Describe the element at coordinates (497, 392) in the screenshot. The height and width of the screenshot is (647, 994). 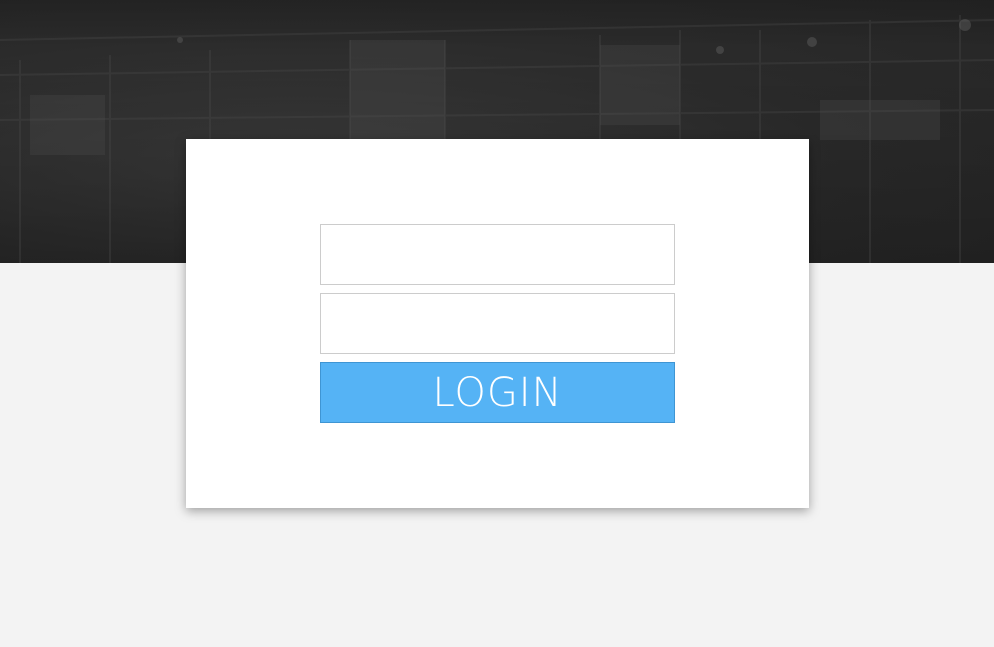
I see `login-button: LOGIN` at that location.